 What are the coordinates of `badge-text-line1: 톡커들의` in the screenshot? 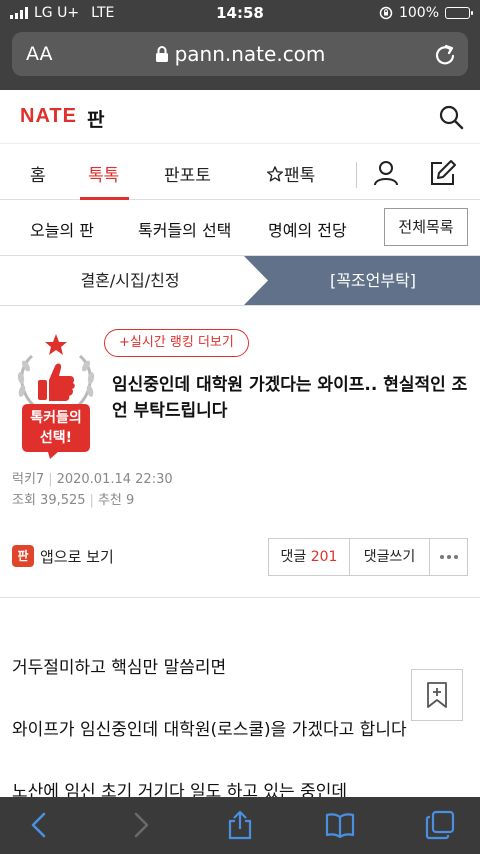 It's located at (56, 418).